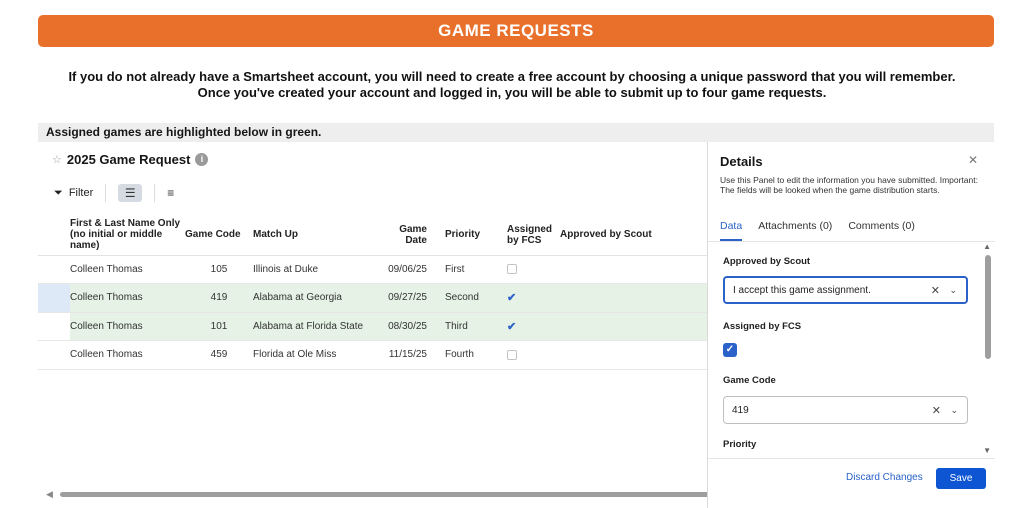  Describe the element at coordinates (219, 269) in the screenshot. I see `cell-game-code: 105` at that location.